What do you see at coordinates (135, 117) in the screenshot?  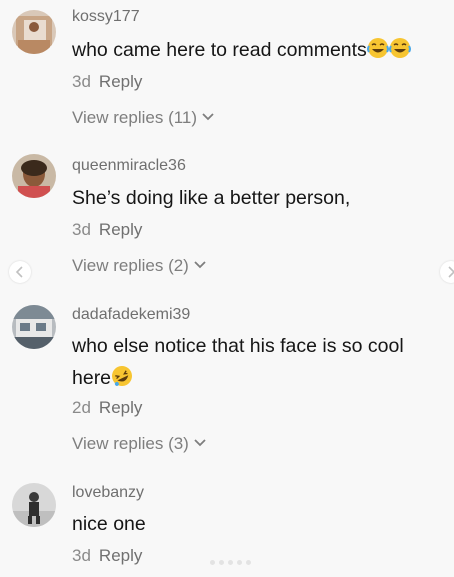 I see `view-replies-label: View replies (11)` at bounding box center [135, 117].